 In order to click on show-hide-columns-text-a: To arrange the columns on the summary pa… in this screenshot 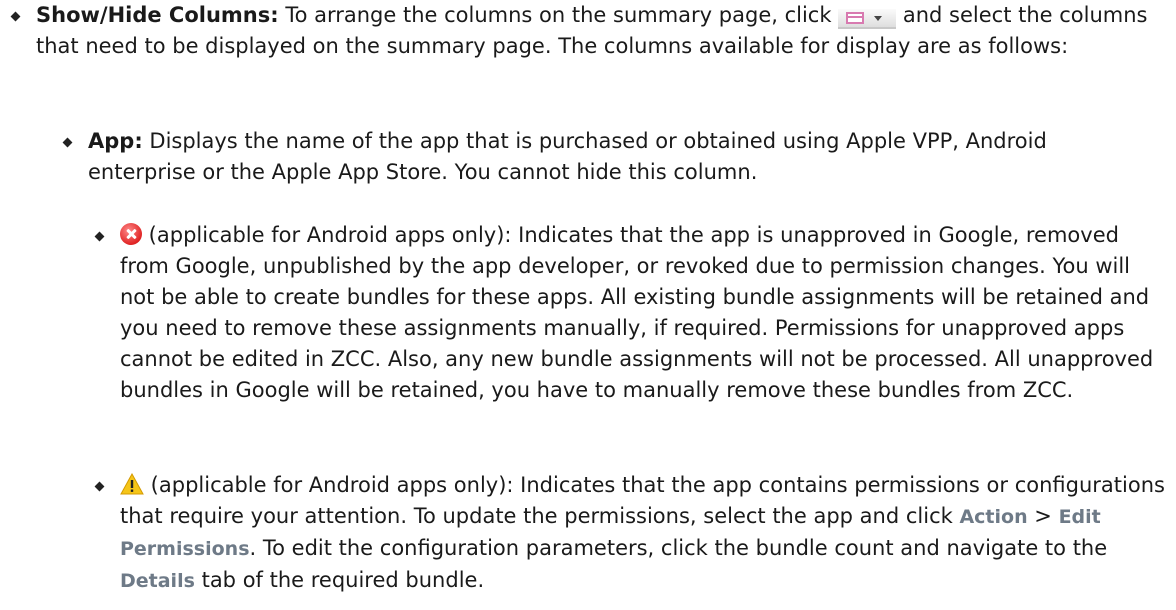, I will do `click(558, 15)`.